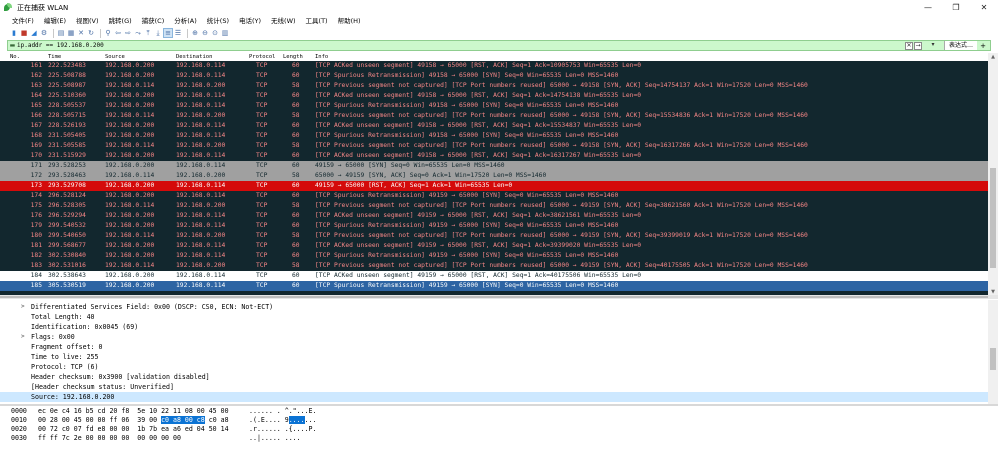 The width and height of the screenshot is (998, 469). What do you see at coordinates (993, 57) in the screenshot?
I see `scroll-up-icon: ▲` at bounding box center [993, 57].